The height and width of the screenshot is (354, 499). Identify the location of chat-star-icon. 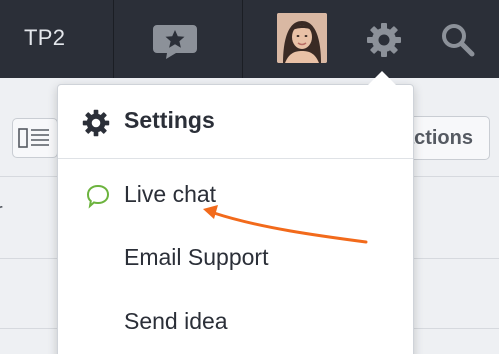
(175, 41).